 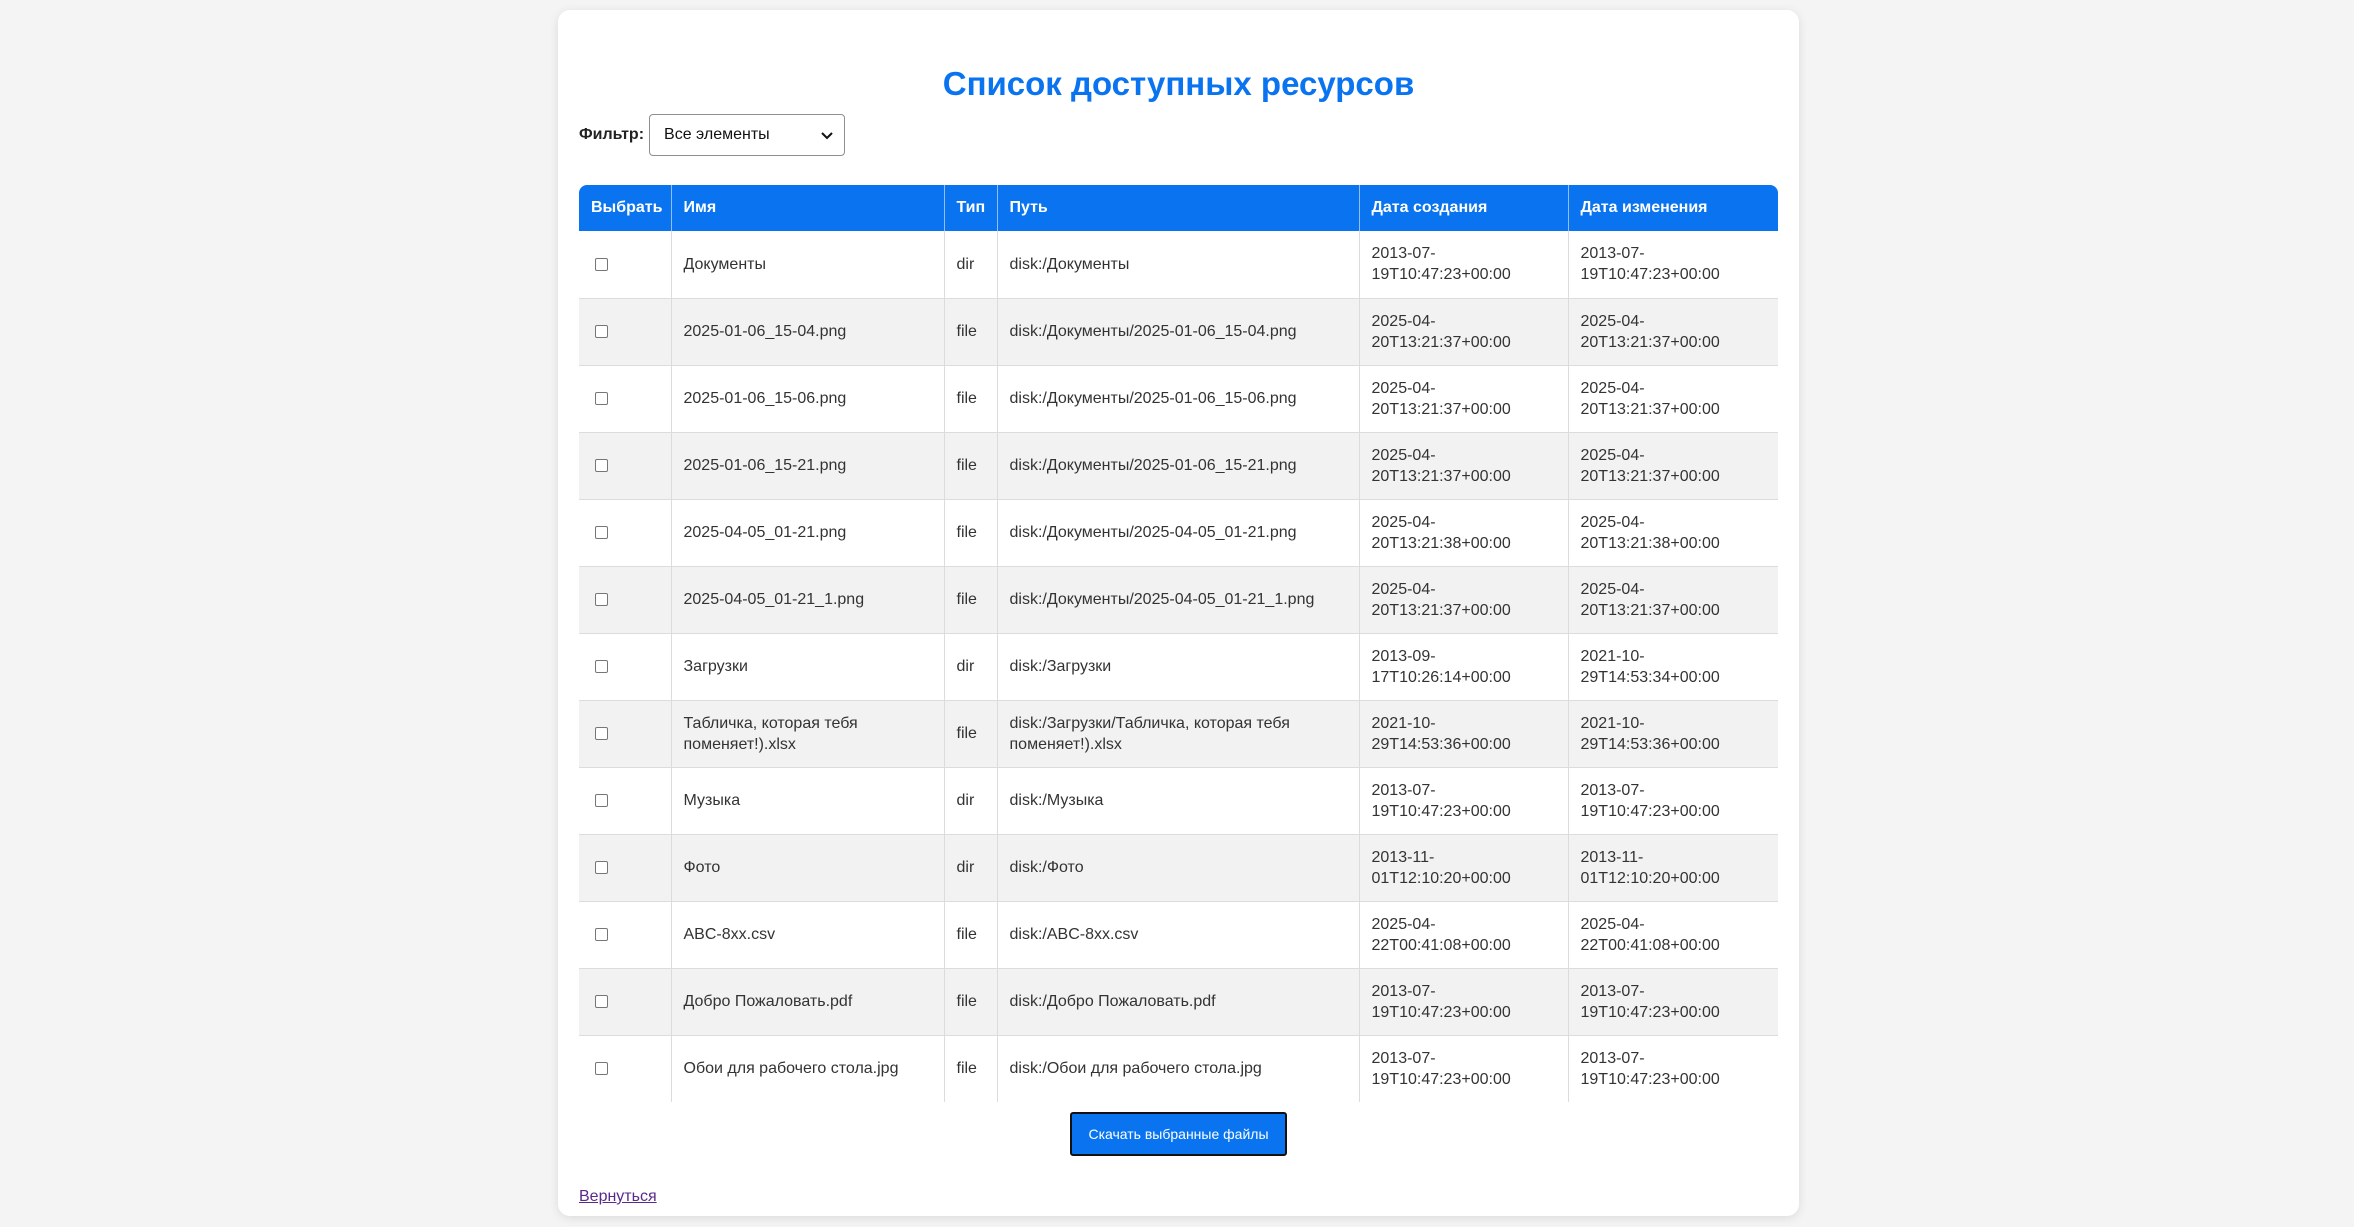 I want to click on created-cell-line-1: 2013-09-, so click(x=1403, y=656).